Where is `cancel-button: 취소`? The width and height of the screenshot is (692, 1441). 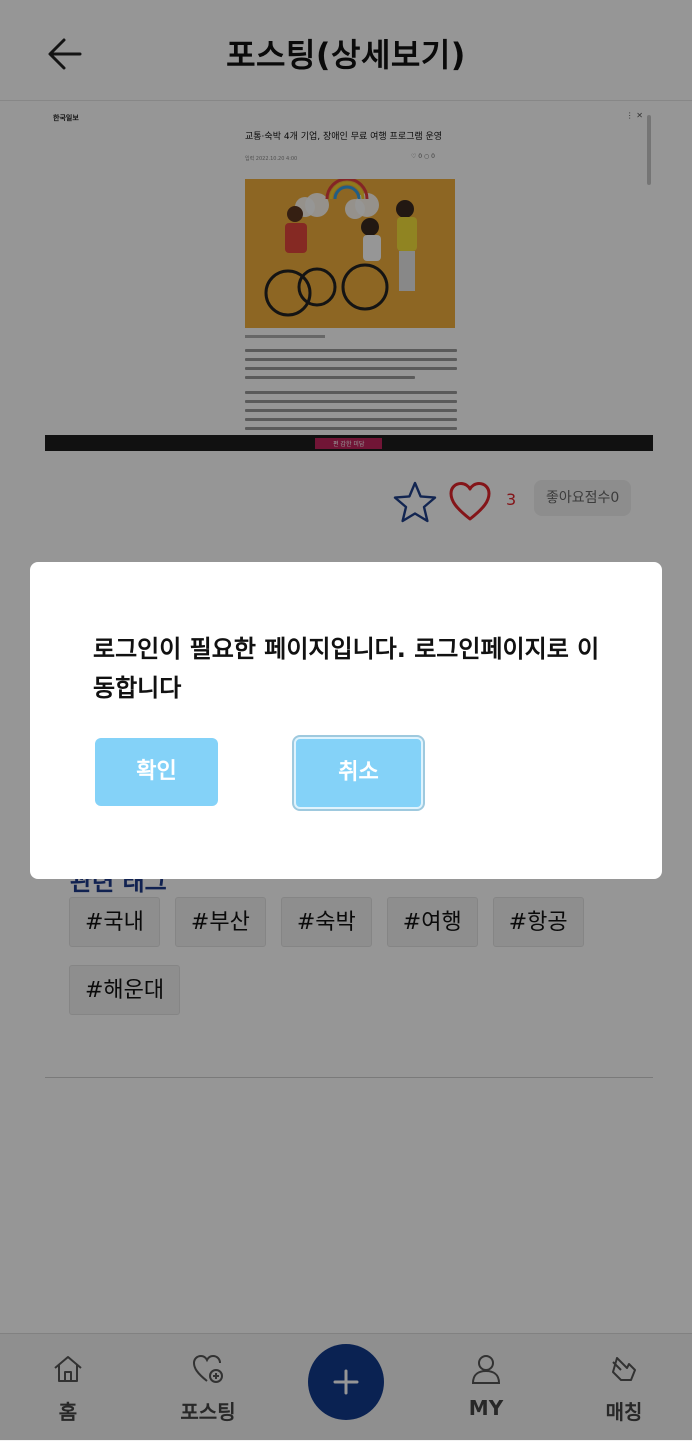
cancel-button: 취소 is located at coordinates (358, 773).